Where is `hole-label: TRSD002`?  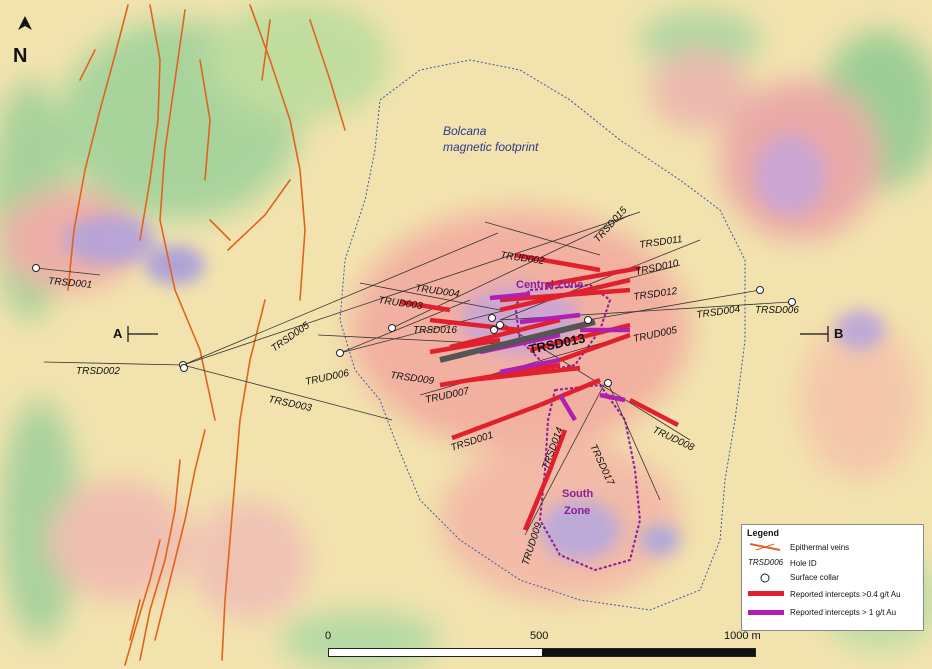 hole-label: TRSD002 is located at coordinates (98, 371).